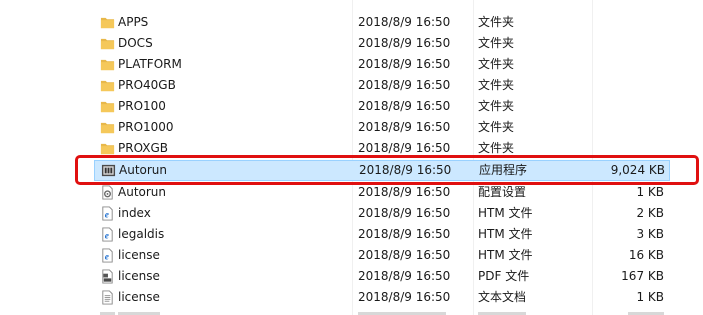 The image size is (703, 315). What do you see at coordinates (650, 213) in the screenshot?
I see `file-size: 2 KB` at bounding box center [650, 213].